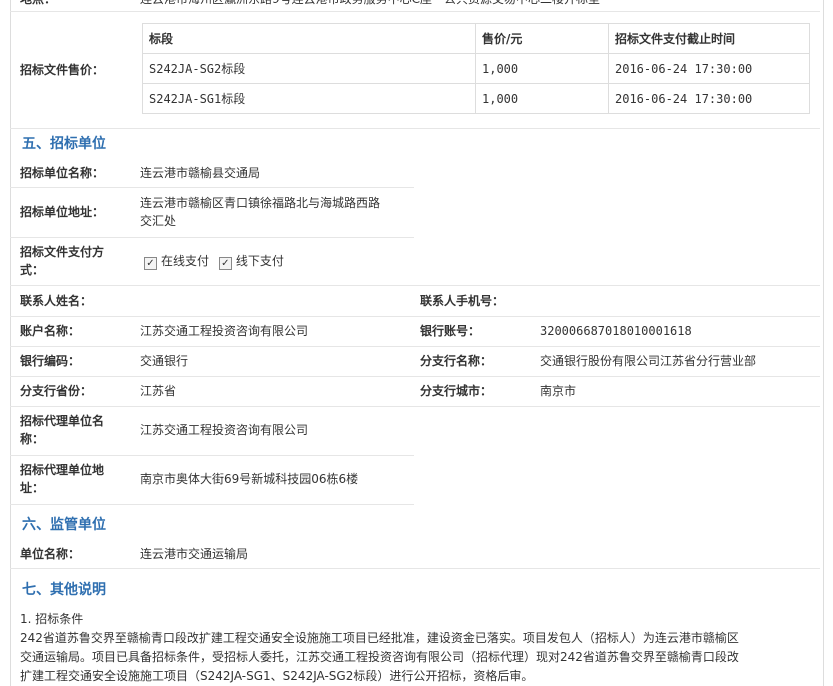  What do you see at coordinates (309, 98) in the screenshot?
I see `cell-lot: S242JA-SG1标段` at bounding box center [309, 98].